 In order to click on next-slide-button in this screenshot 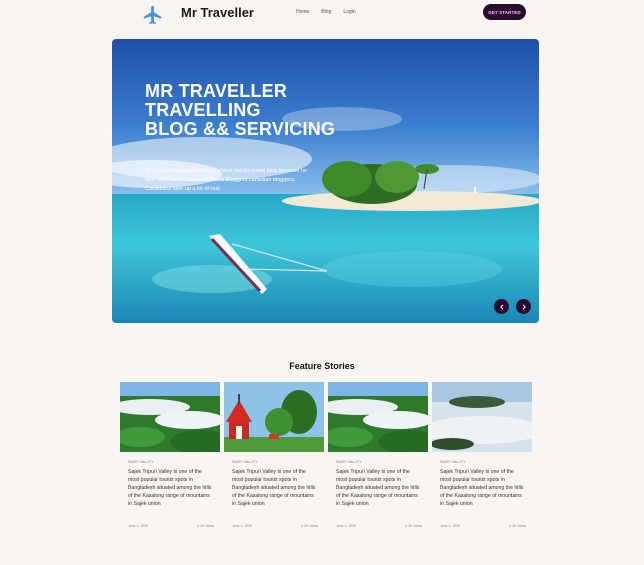, I will do `click(523, 306)`.